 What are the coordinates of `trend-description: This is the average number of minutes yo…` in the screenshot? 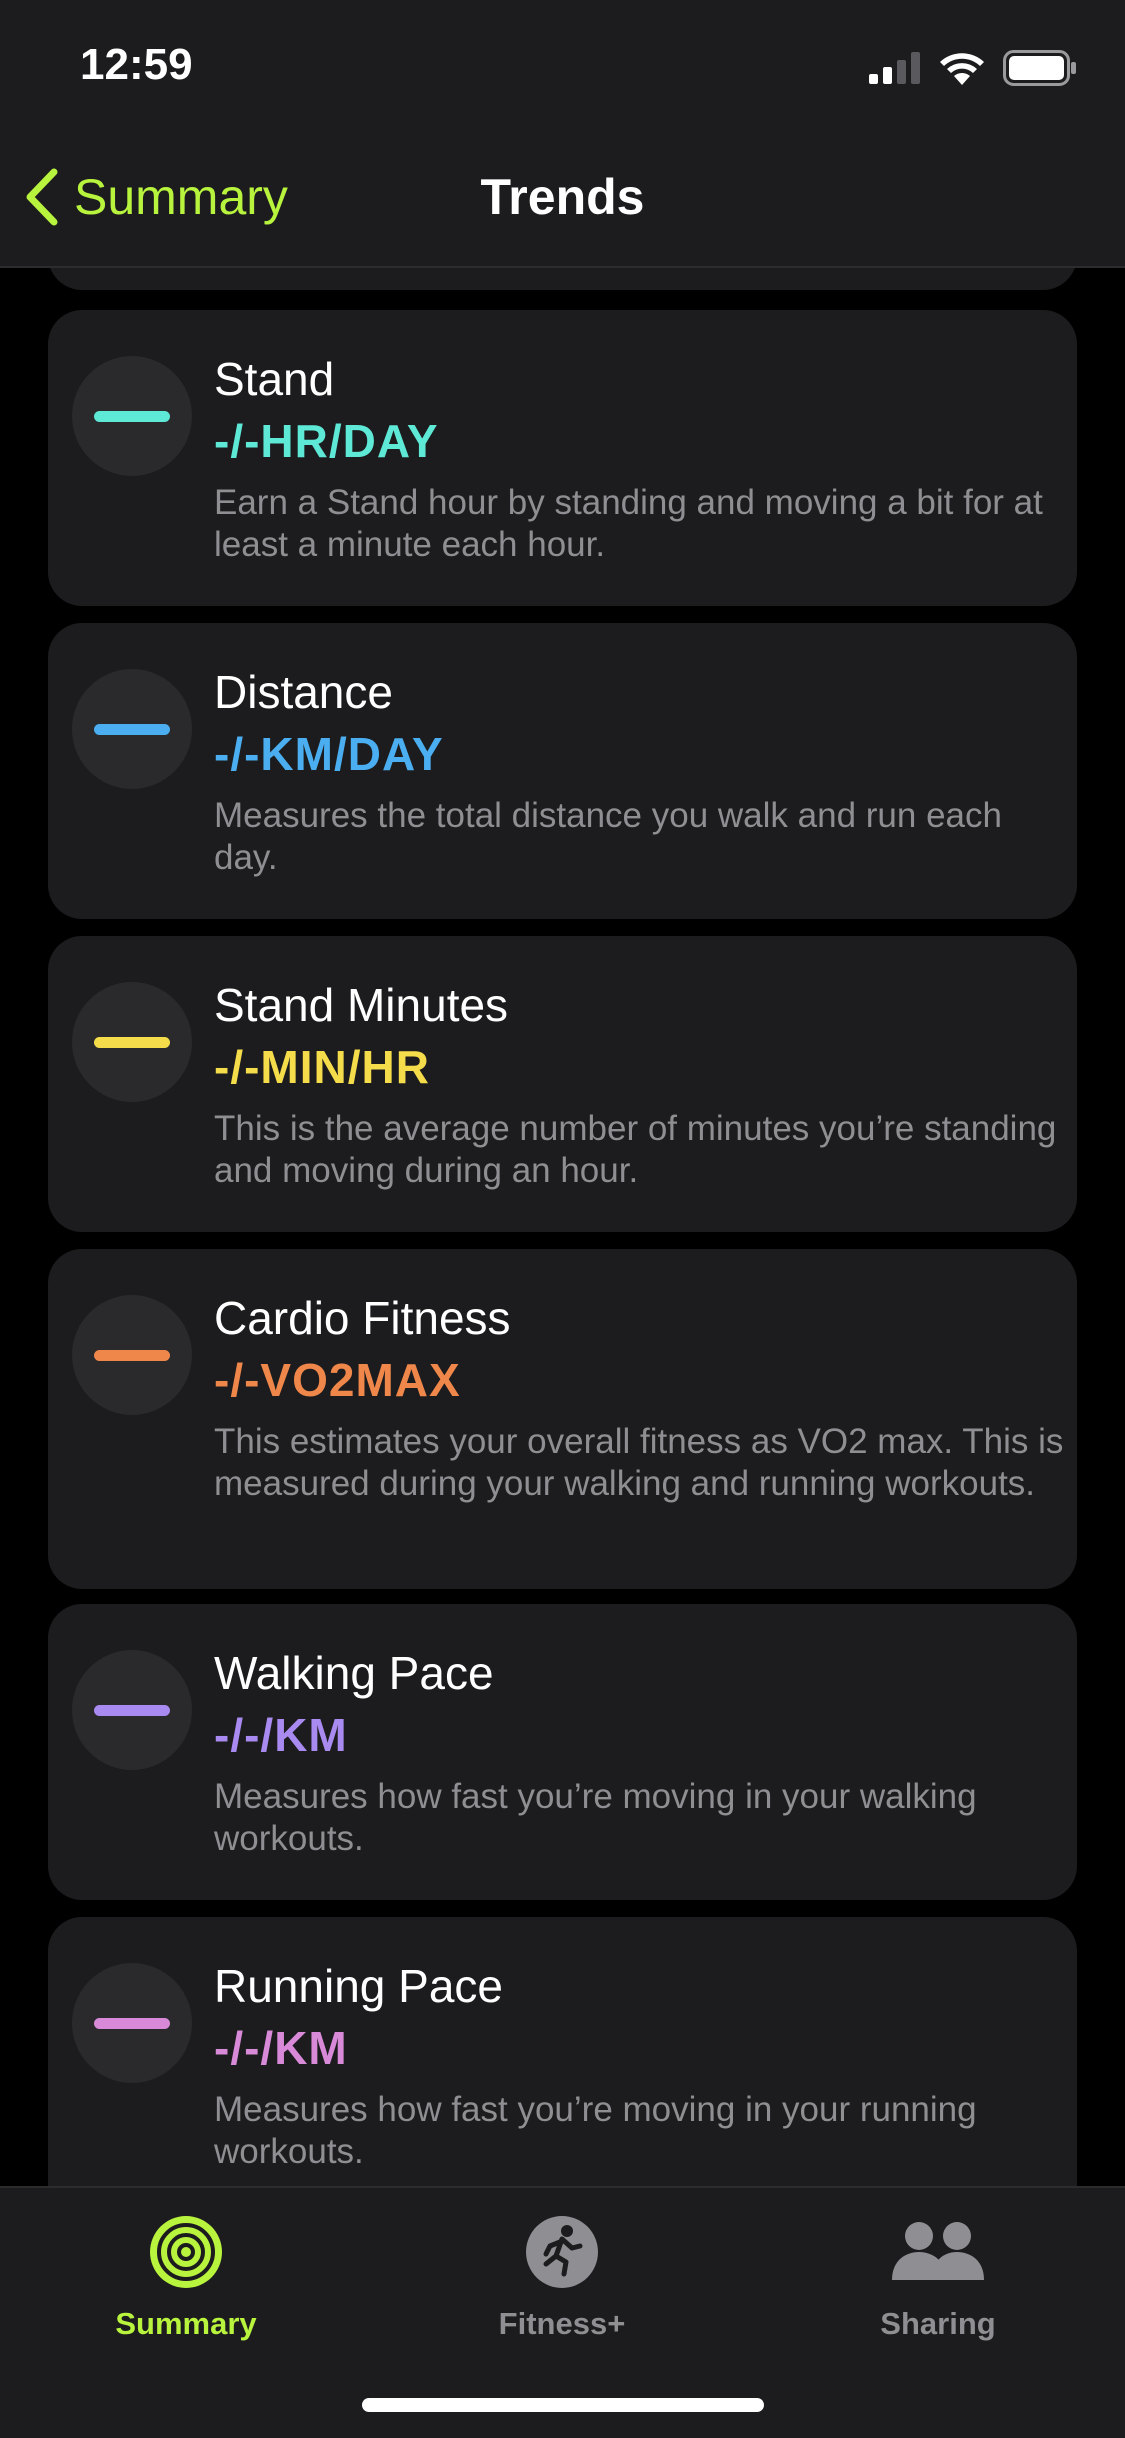 It's located at (635, 1149).